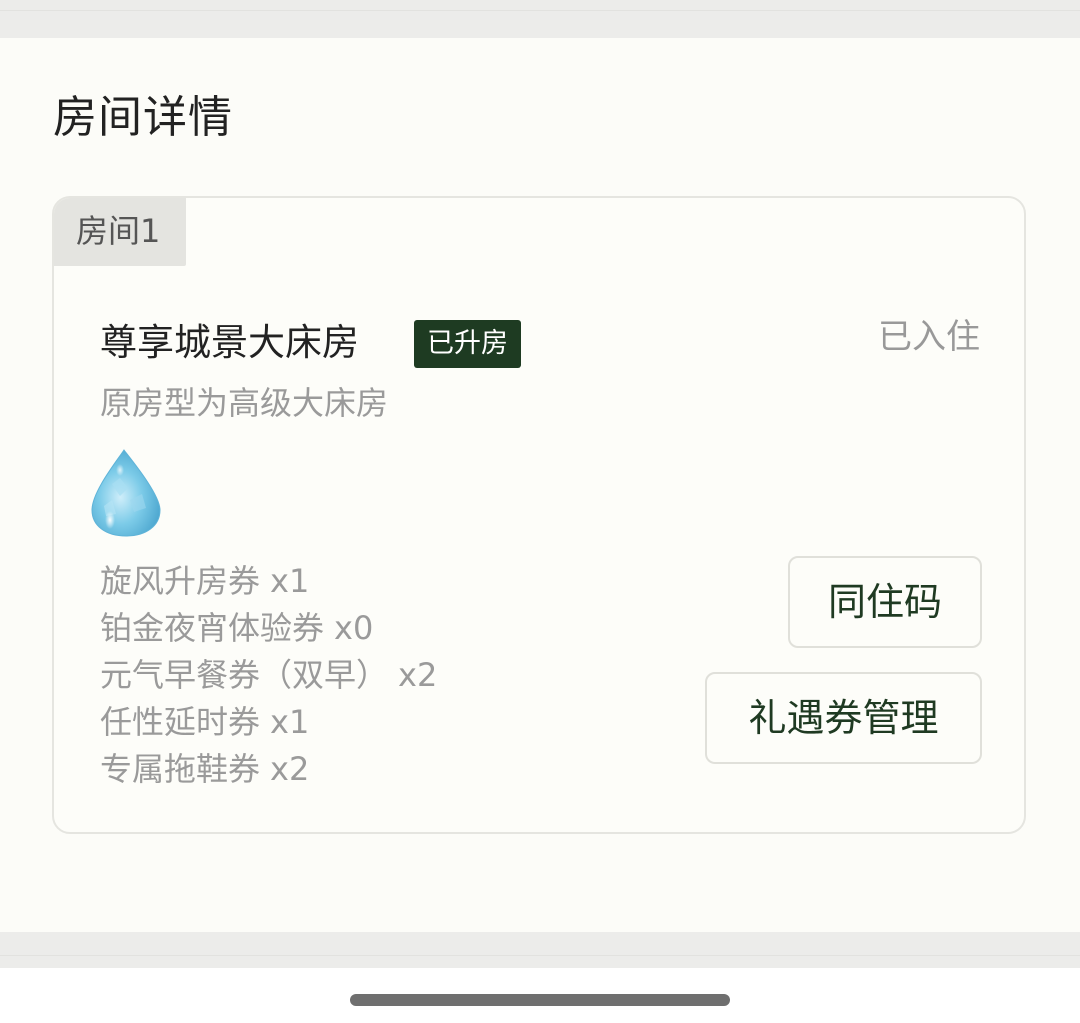  Describe the element at coordinates (244, 675) in the screenshot. I see `voucher-name: 元气早餐券（双早）` at that location.